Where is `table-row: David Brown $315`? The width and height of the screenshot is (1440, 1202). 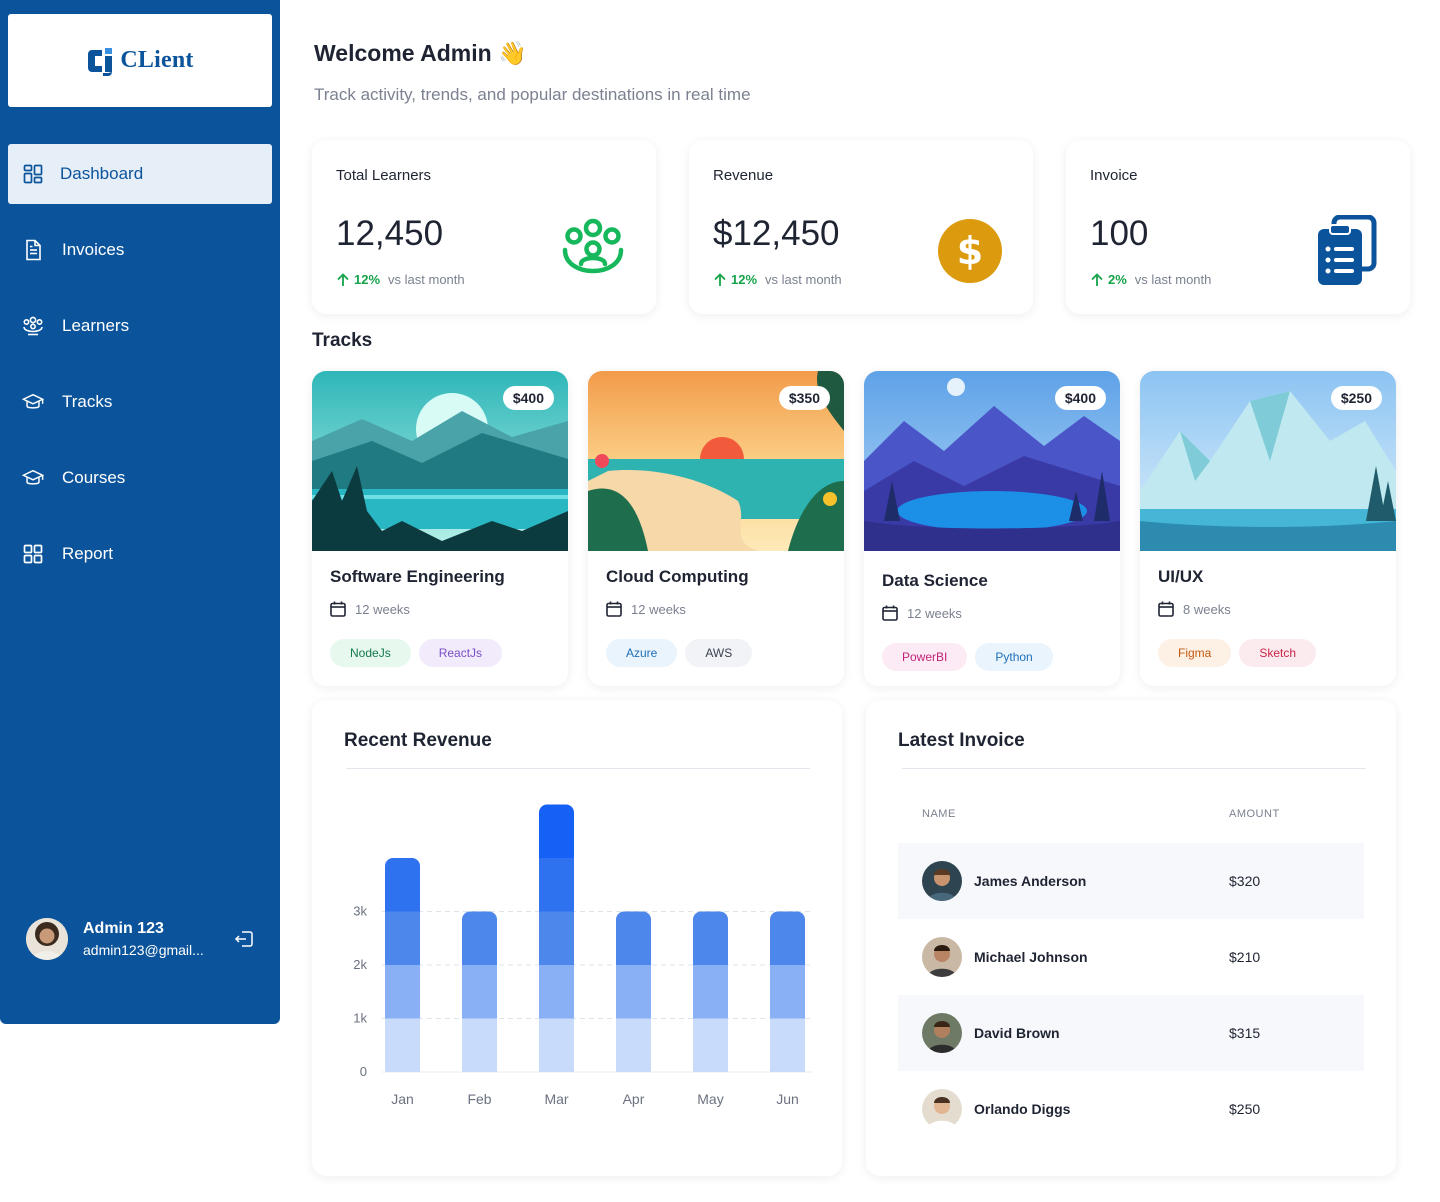 table-row: David Brown $315 is located at coordinates (1131, 1033).